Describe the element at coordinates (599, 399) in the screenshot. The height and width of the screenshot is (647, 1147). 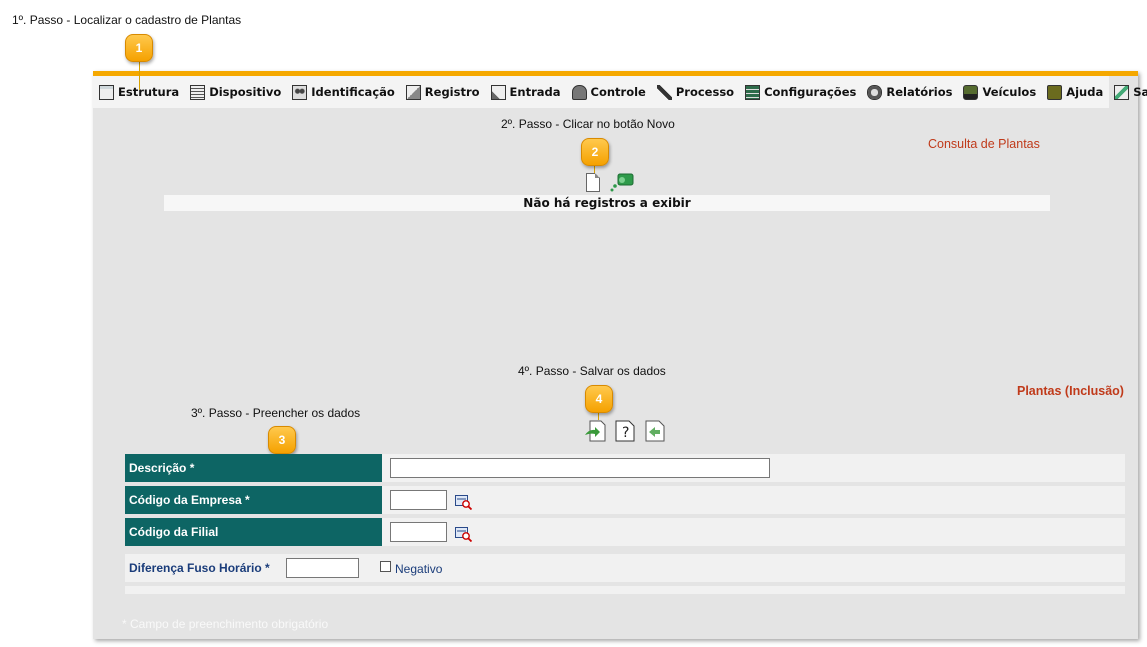
I see `callout-4: 4` at that location.